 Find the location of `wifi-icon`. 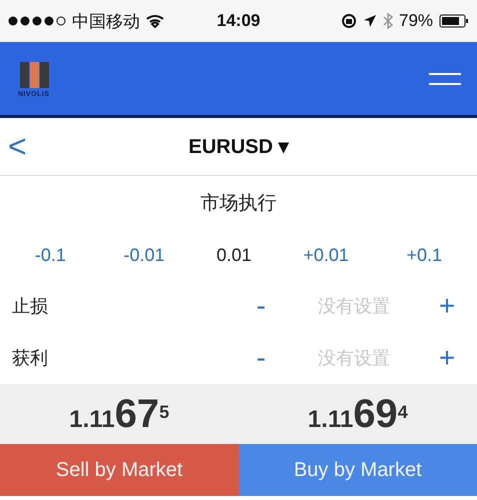

wifi-icon is located at coordinates (155, 21).